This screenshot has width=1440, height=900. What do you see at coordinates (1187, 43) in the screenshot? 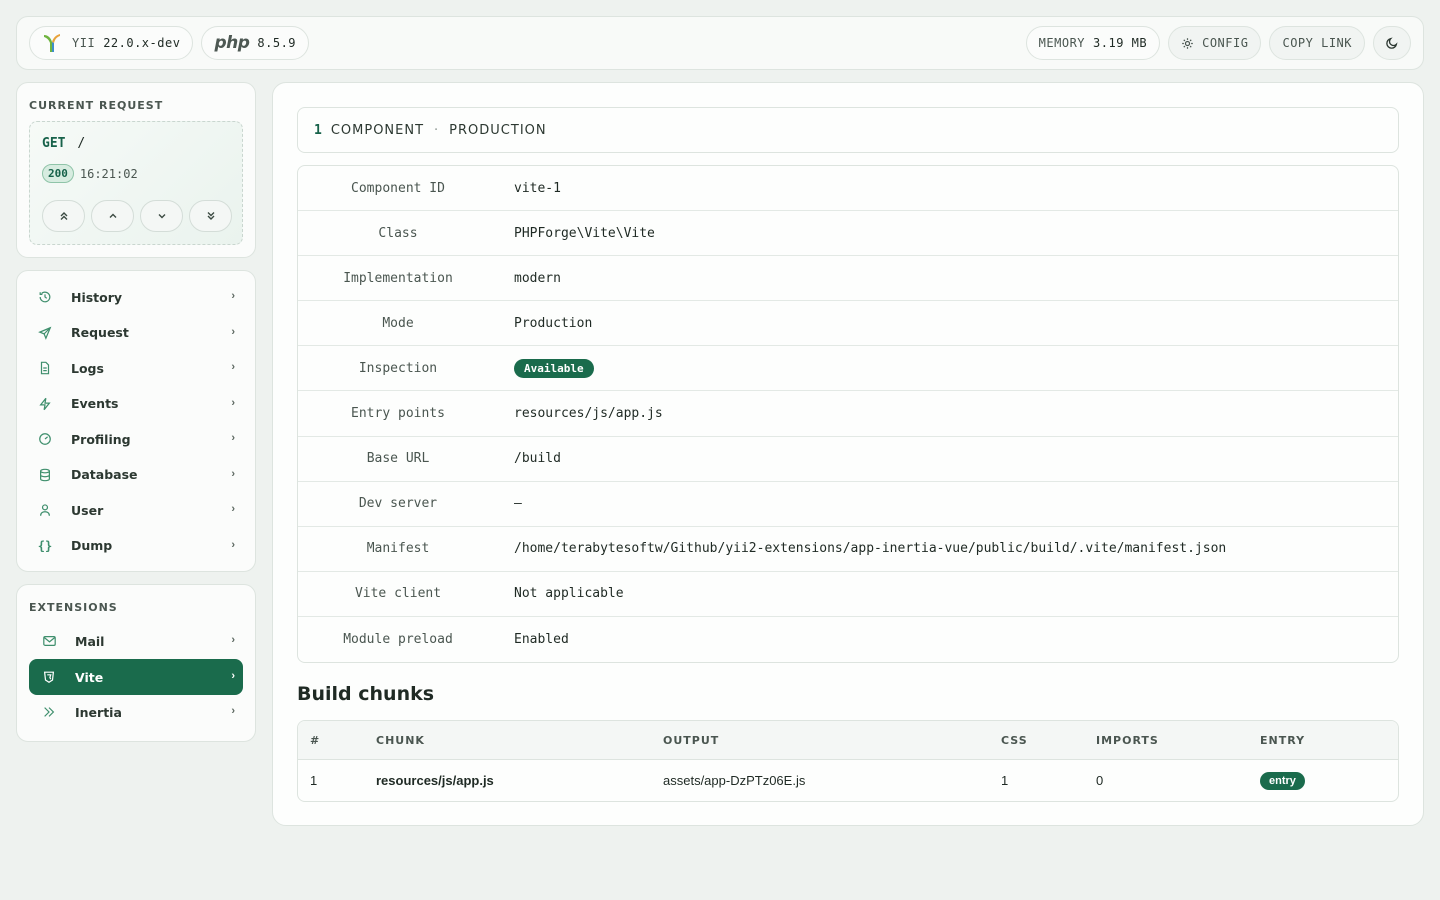
I see `gear-icon` at bounding box center [1187, 43].